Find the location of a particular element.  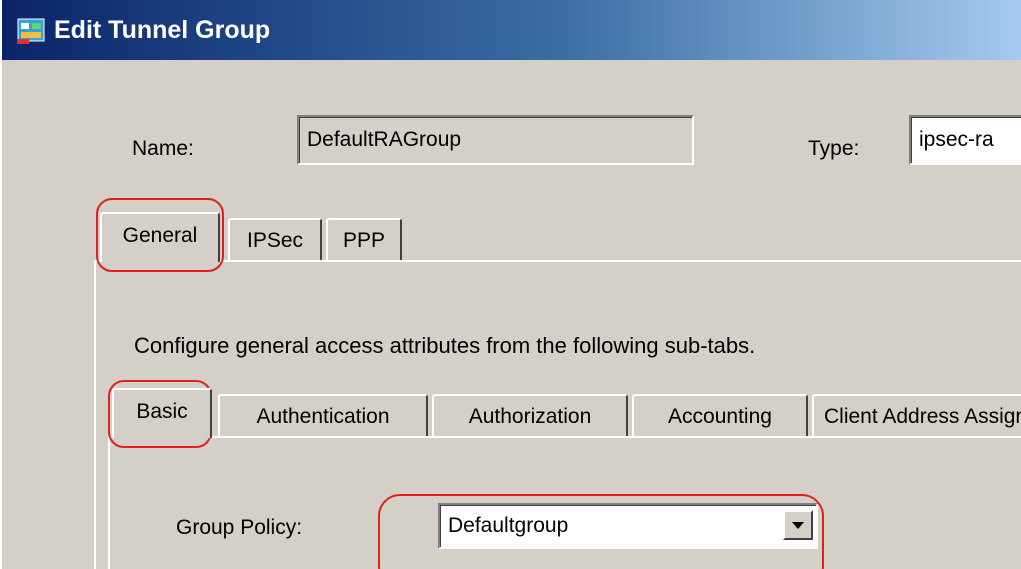

subtab-authentication: Authentication is located at coordinates (323, 415).